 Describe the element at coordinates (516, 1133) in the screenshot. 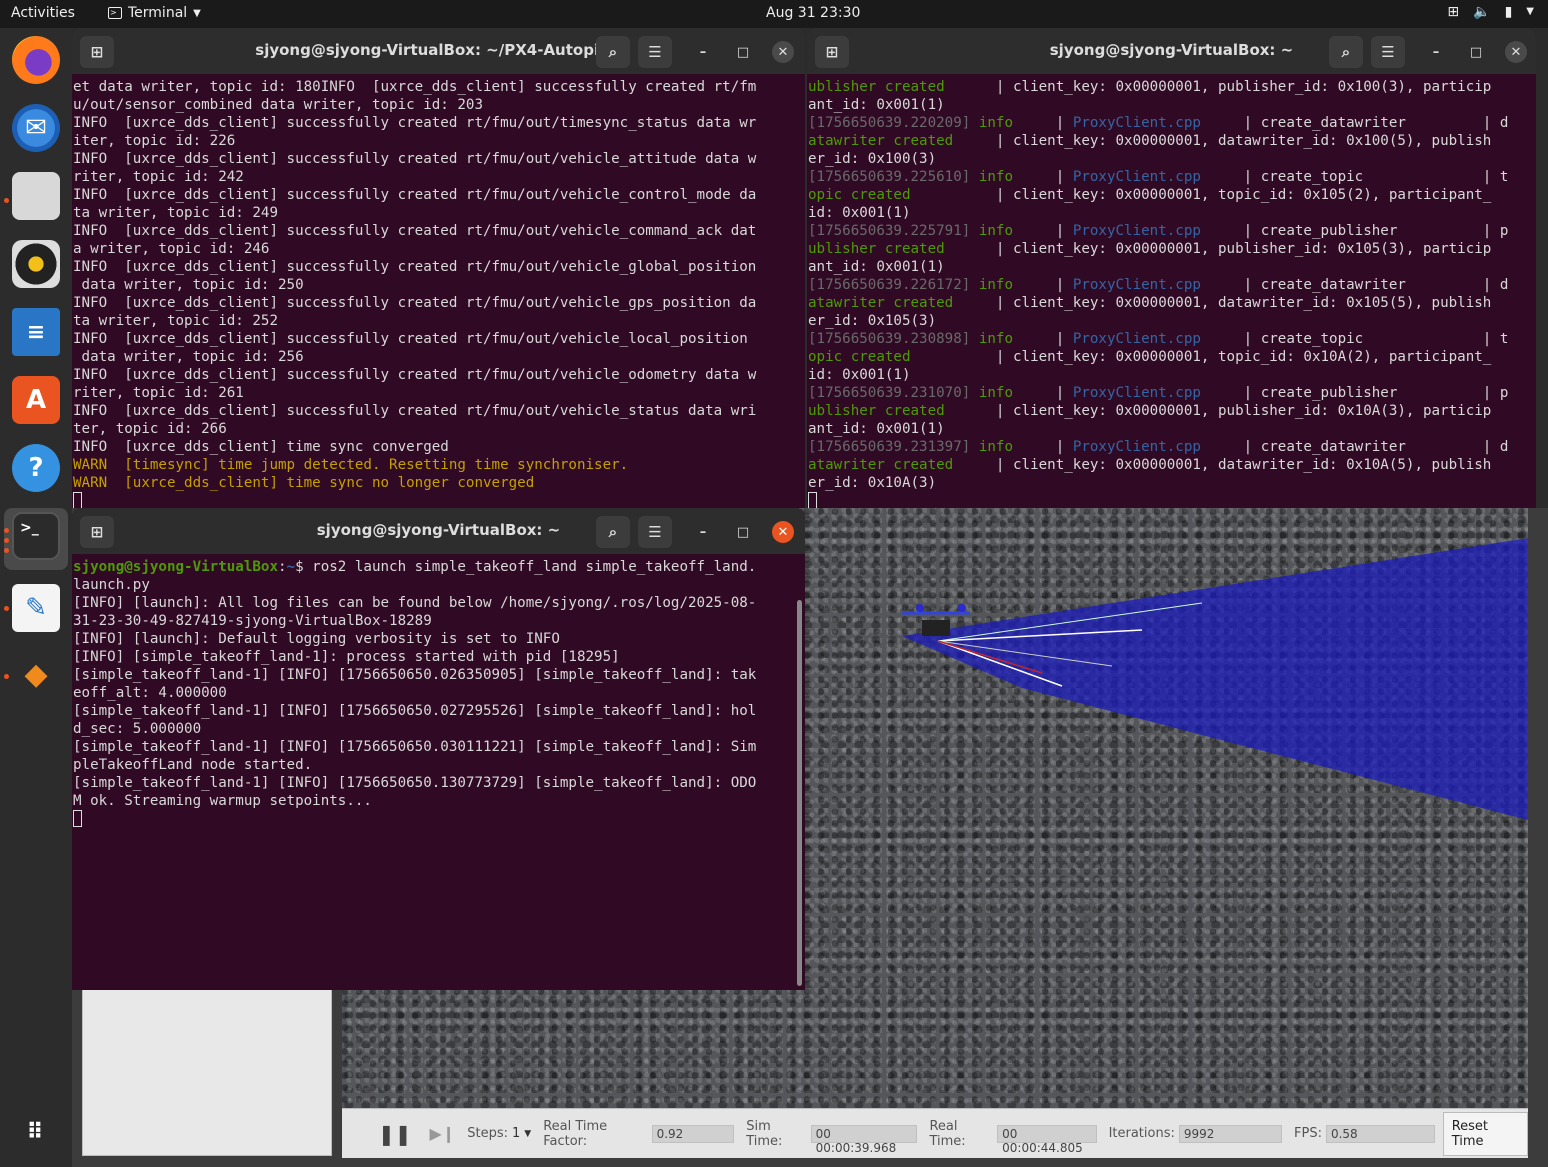

I see `steps-value: 1` at that location.